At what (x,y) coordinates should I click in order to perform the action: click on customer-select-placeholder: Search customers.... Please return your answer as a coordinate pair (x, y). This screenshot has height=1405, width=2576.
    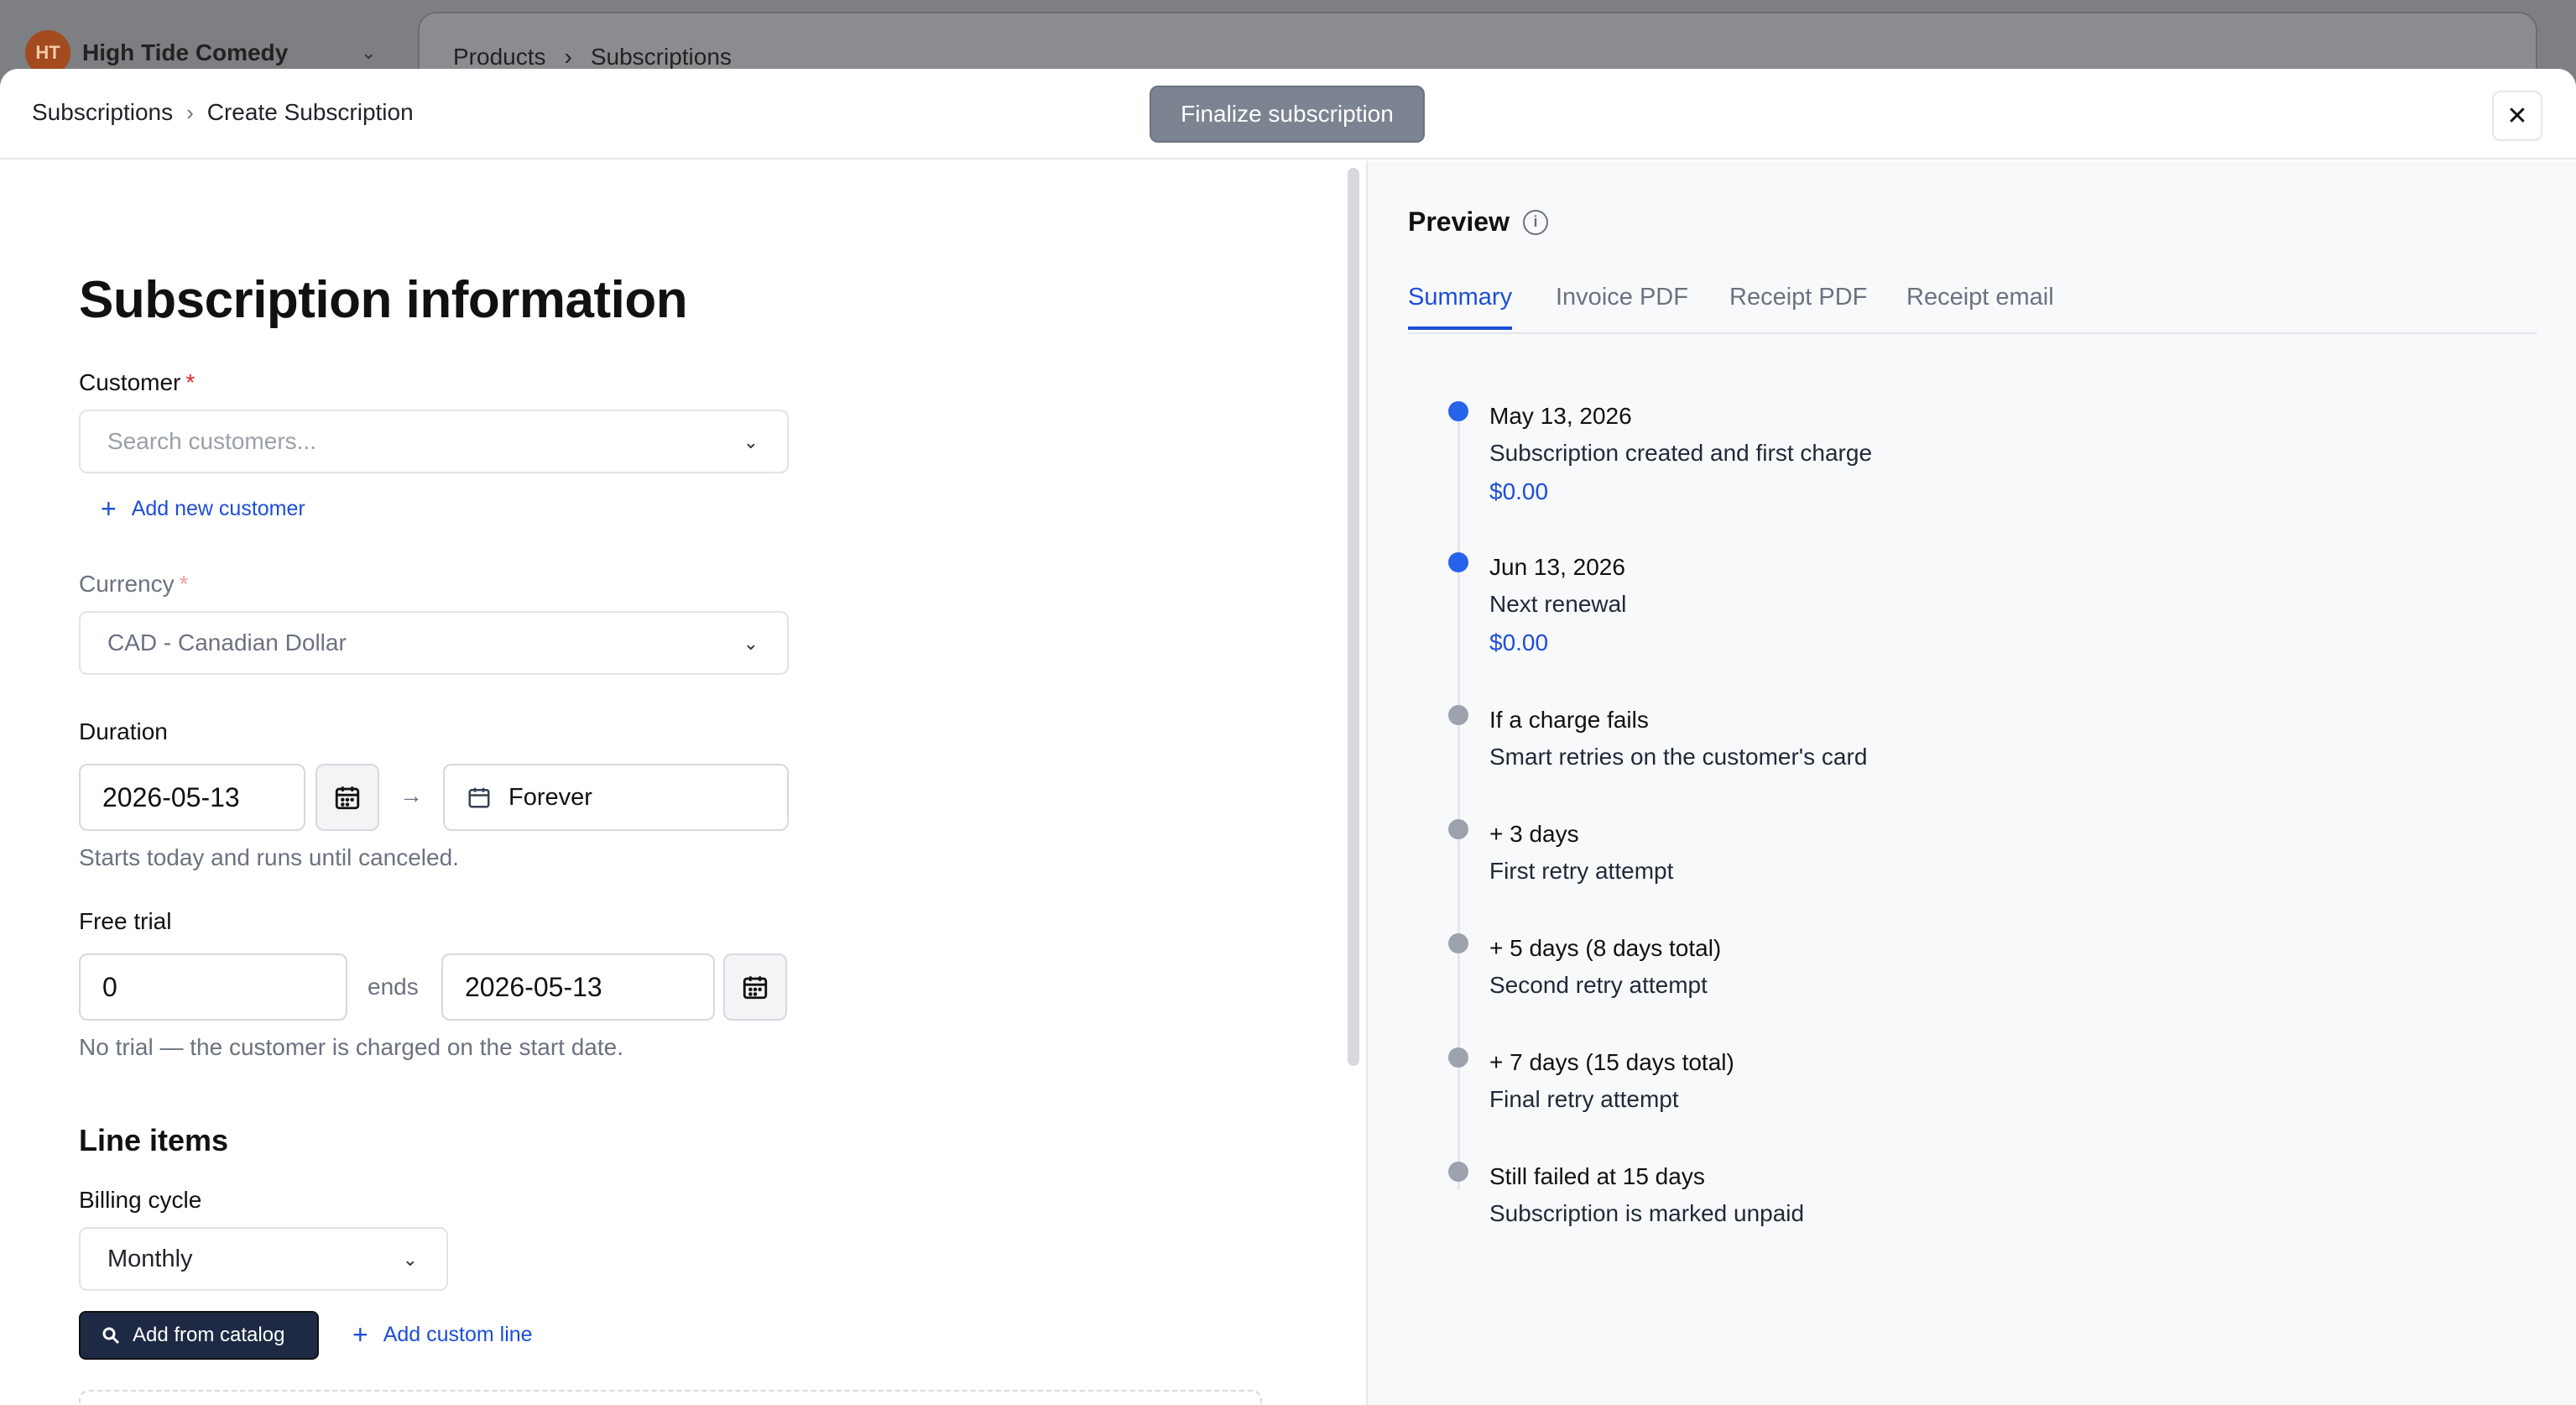
    Looking at the image, I should click on (211, 441).